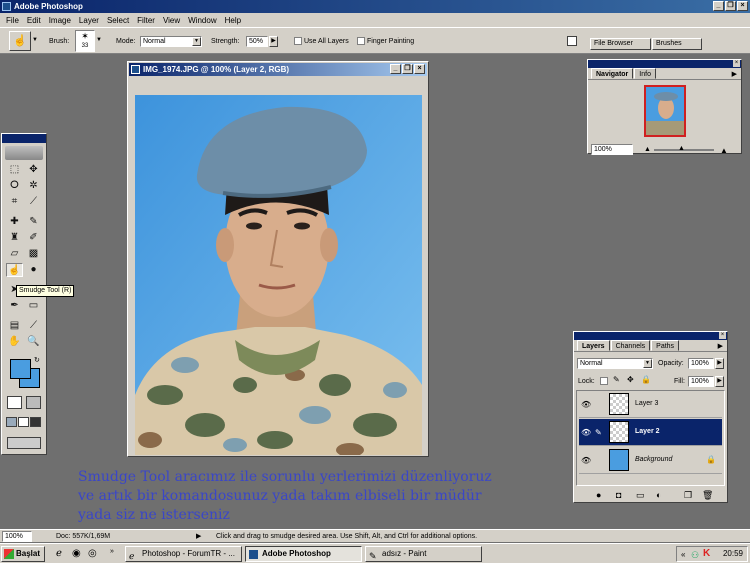 The image size is (750, 563). Describe the element at coordinates (20, 369) in the screenshot. I see `foreground-color-swatch` at that location.